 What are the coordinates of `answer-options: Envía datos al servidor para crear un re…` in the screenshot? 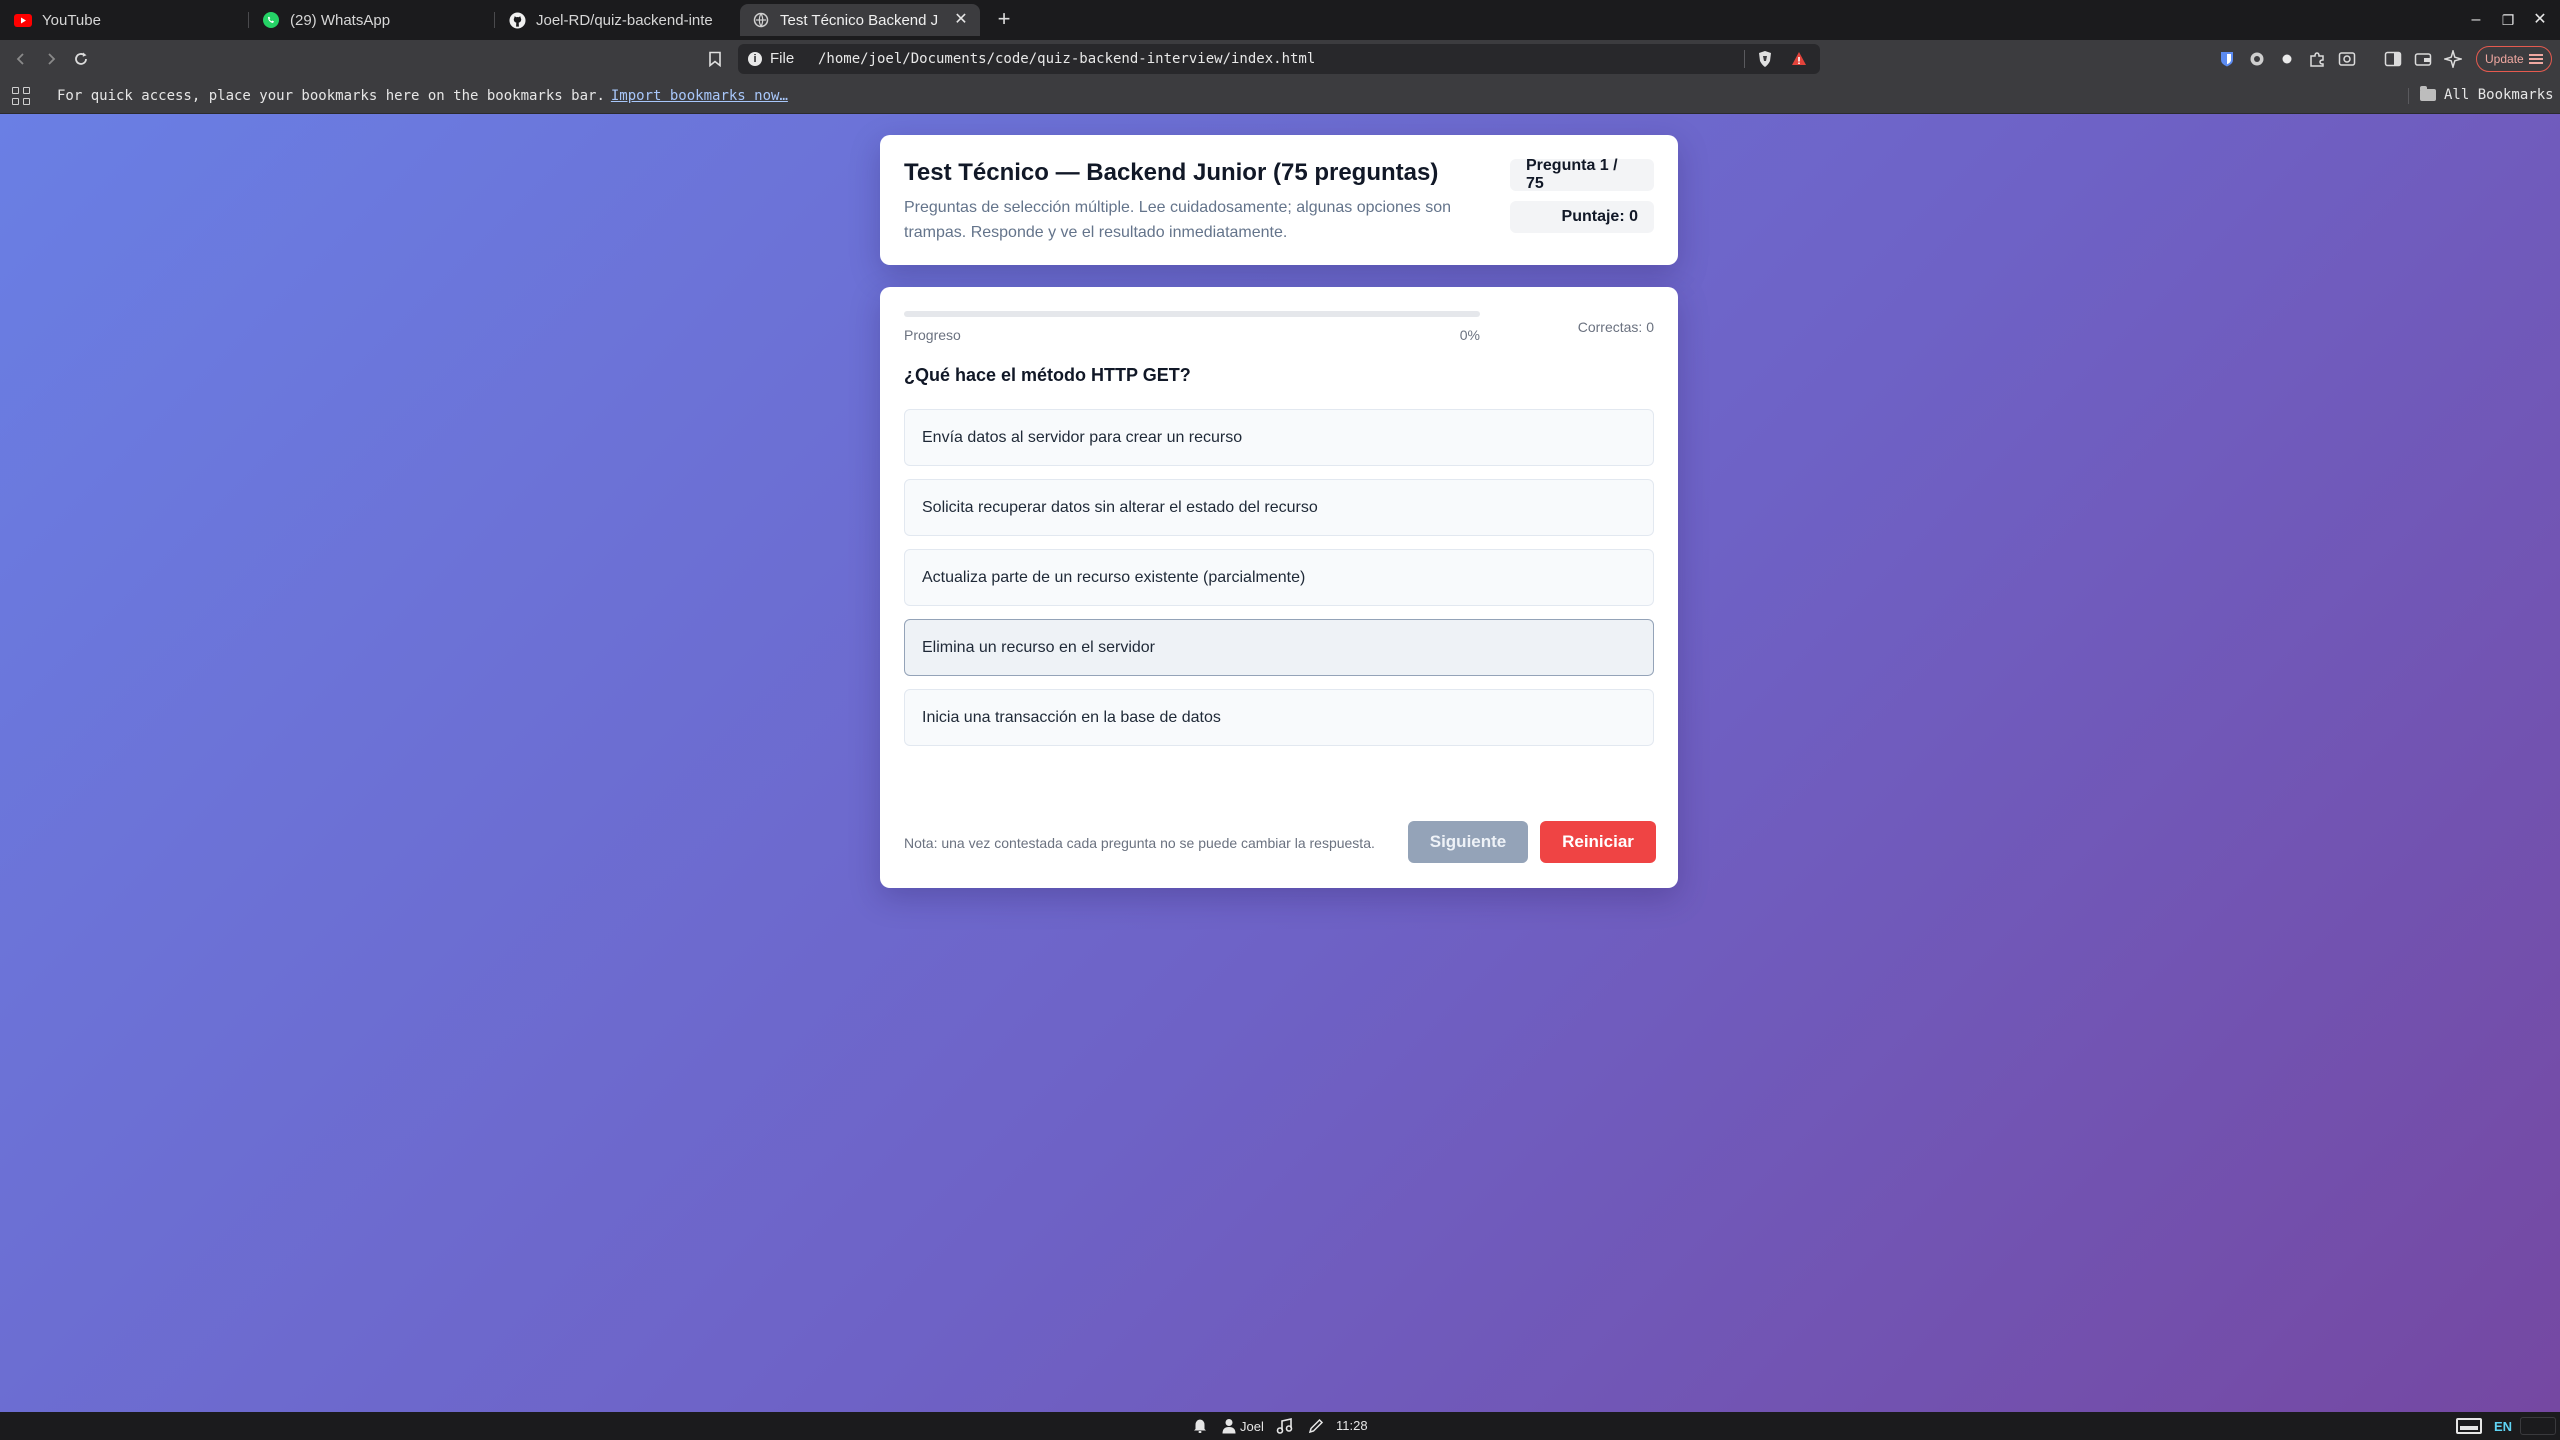 It's located at (1279, 584).